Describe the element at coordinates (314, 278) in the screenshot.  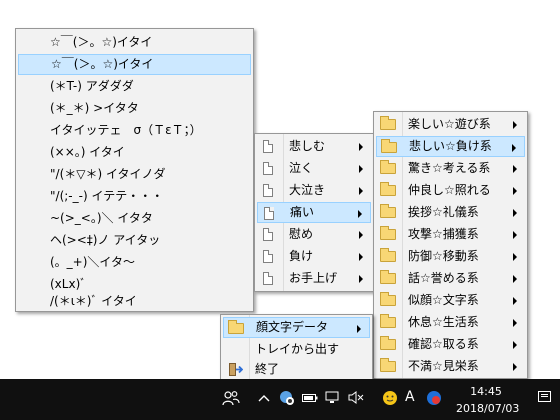
I see `submenu-item-giveup: お手上げ` at that location.